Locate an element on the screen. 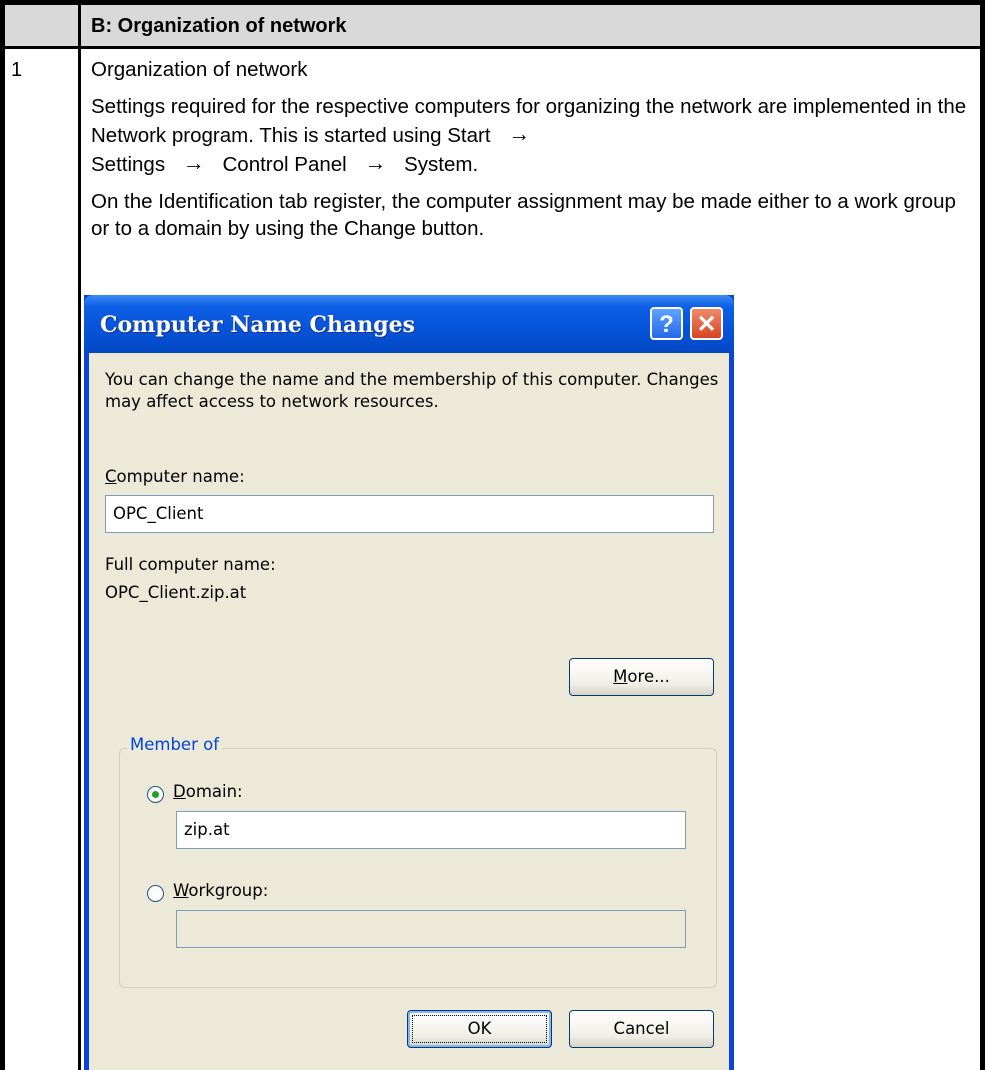  dialog-titlebar: Computer Name Changes ? ✕ is located at coordinates (409, 324).